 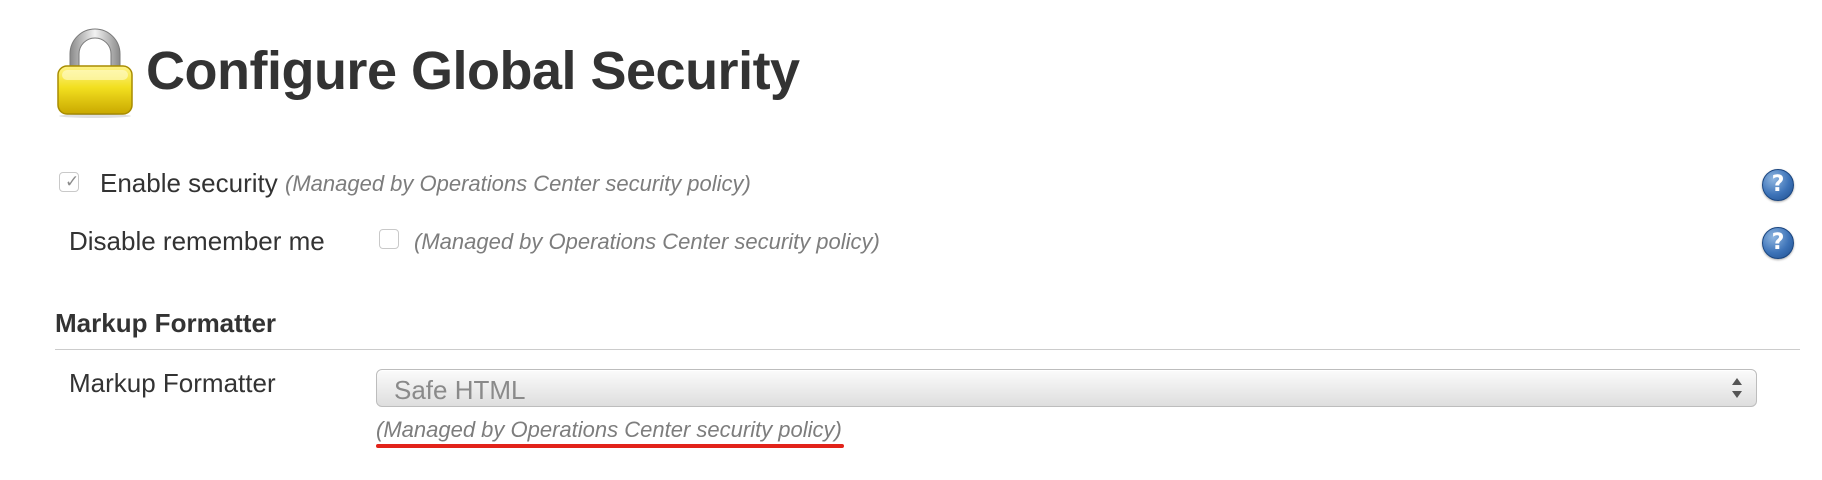 What do you see at coordinates (1737, 388) in the screenshot?
I see `select-arrows-icon` at bounding box center [1737, 388].